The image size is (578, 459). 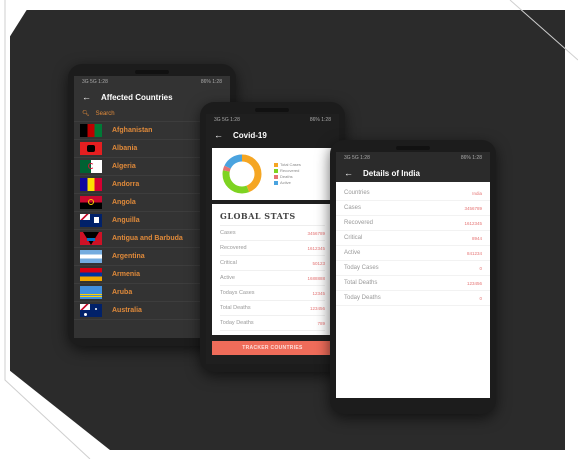 What do you see at coordinates (357, 193) in the screenshot?
I see `detail-label: Countries` at bounding box center [357, 193].